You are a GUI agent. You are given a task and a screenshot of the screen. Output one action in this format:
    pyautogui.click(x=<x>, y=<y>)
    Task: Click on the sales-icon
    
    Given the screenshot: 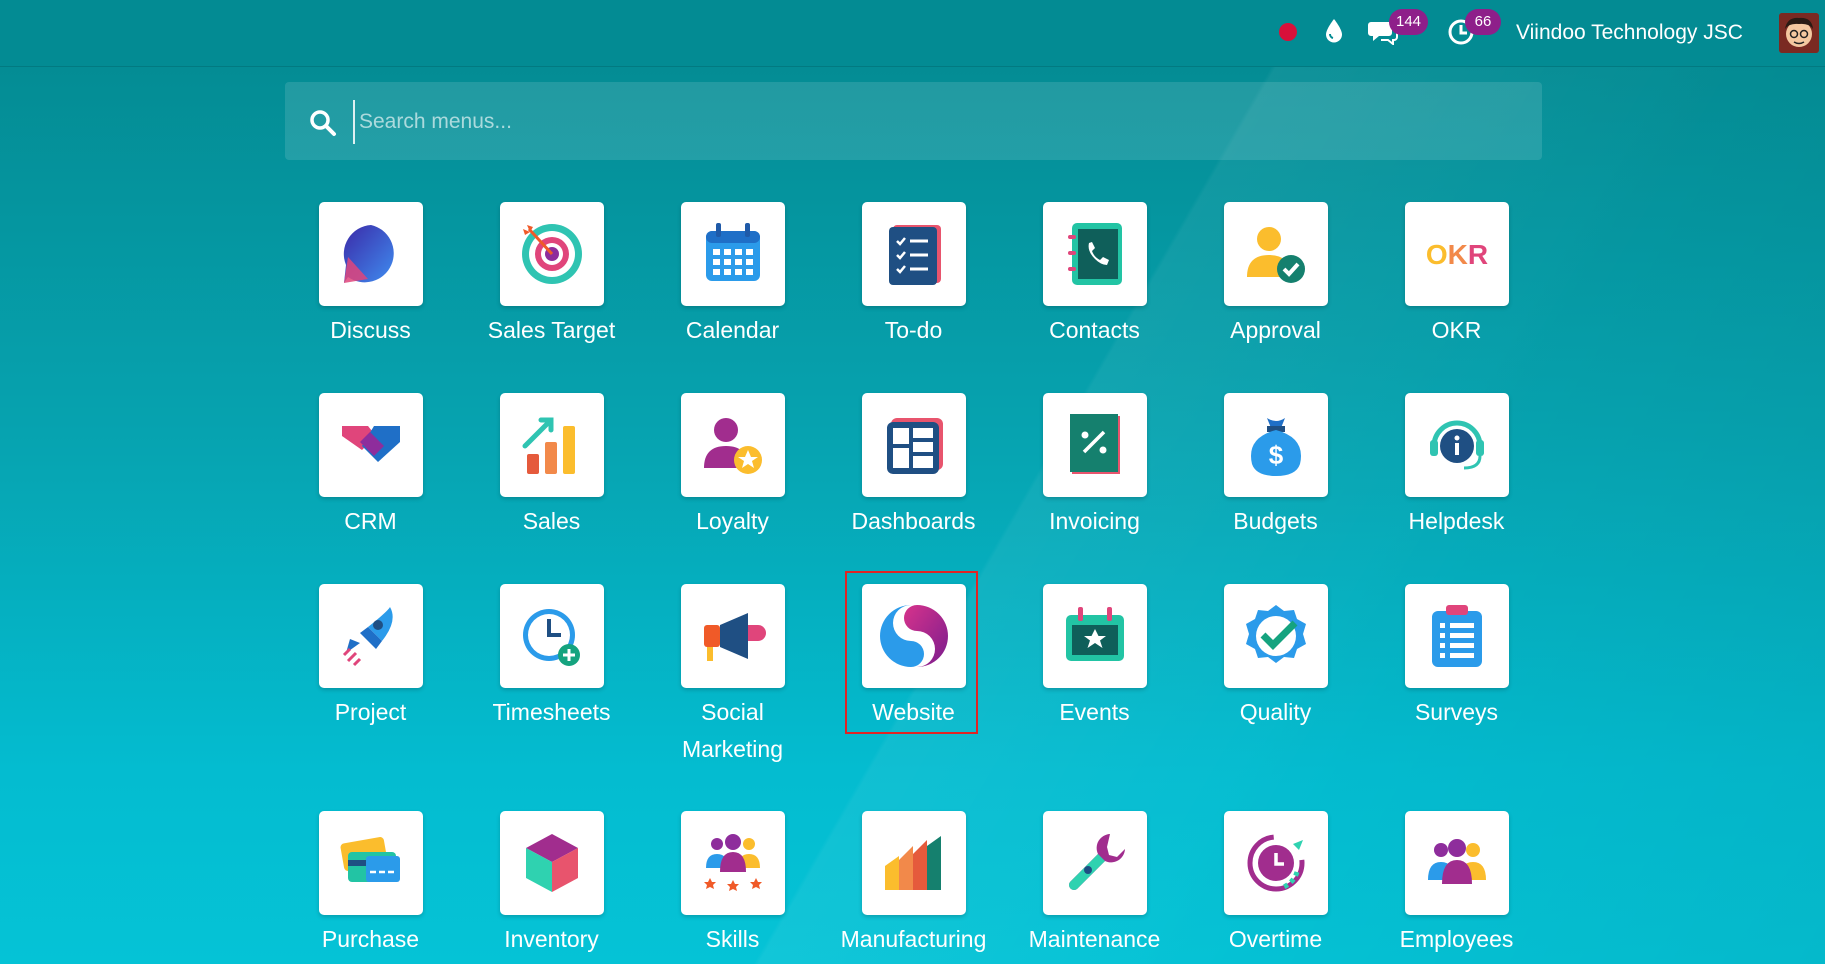 What is the action you would take?
    pyautogui.click(x=551, y=445)
    